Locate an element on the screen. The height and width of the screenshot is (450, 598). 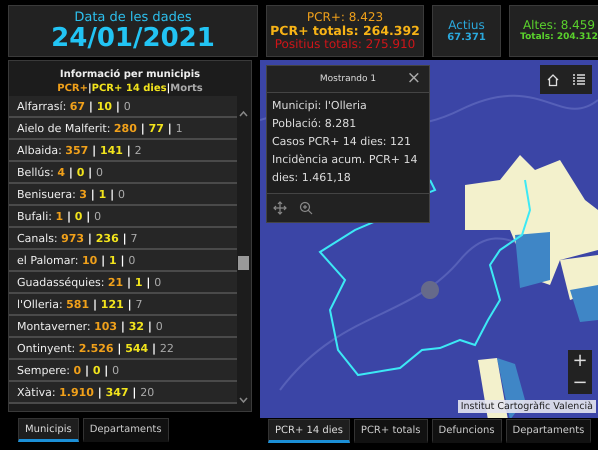
date-label: Data de les dades is located at coordinates (133, 18).